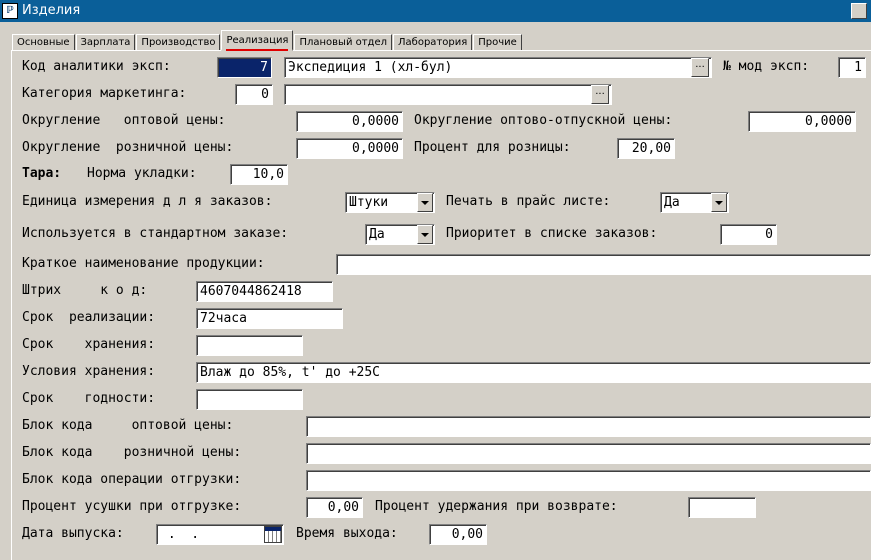  What do you see at coordinates (73, 533) in the screenshot?
I see `release-date-label: Дата выпуска:` at bounding box center [73, 533].